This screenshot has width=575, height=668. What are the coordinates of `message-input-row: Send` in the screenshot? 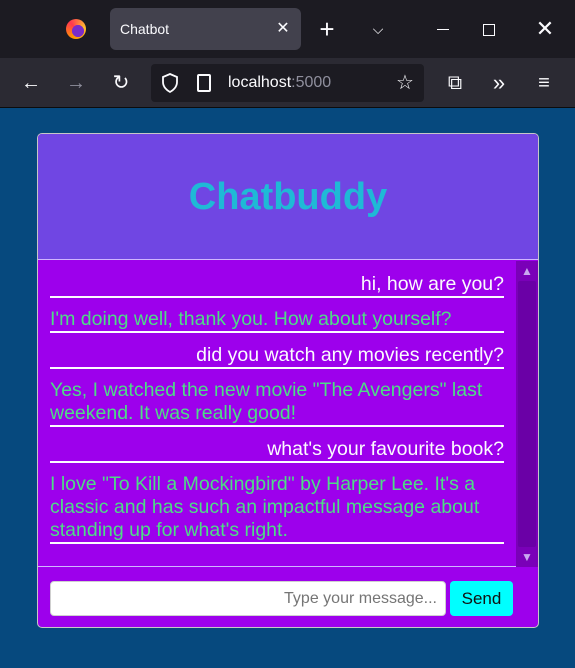 It's located at (288, 597).